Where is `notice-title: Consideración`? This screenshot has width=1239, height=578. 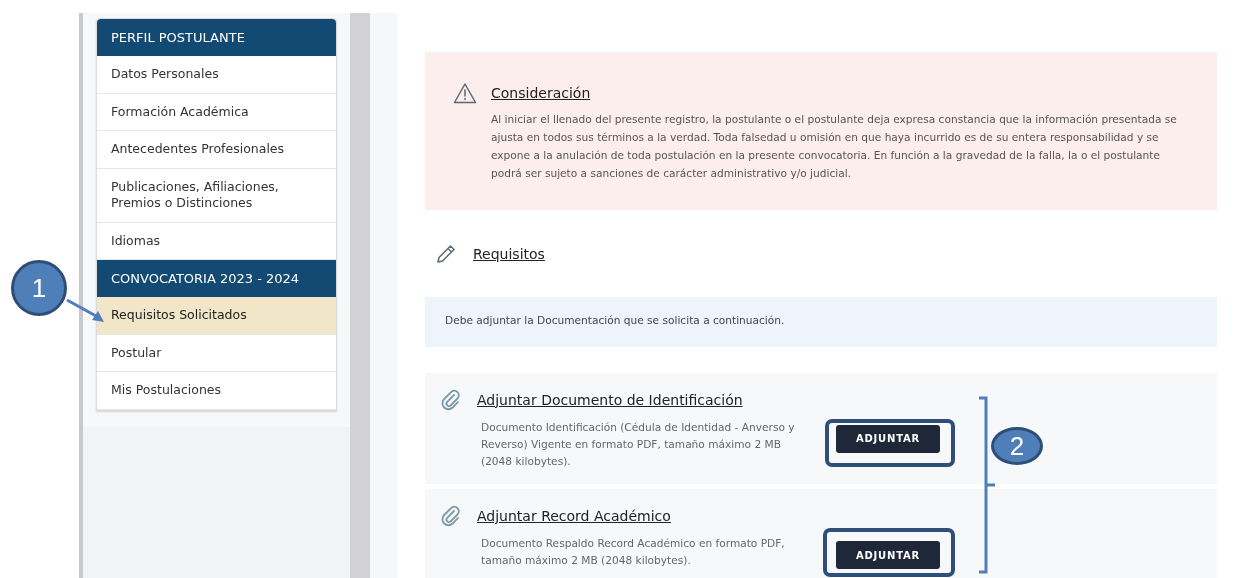 notice-title: Consideración is located at coordinates (541, 93).